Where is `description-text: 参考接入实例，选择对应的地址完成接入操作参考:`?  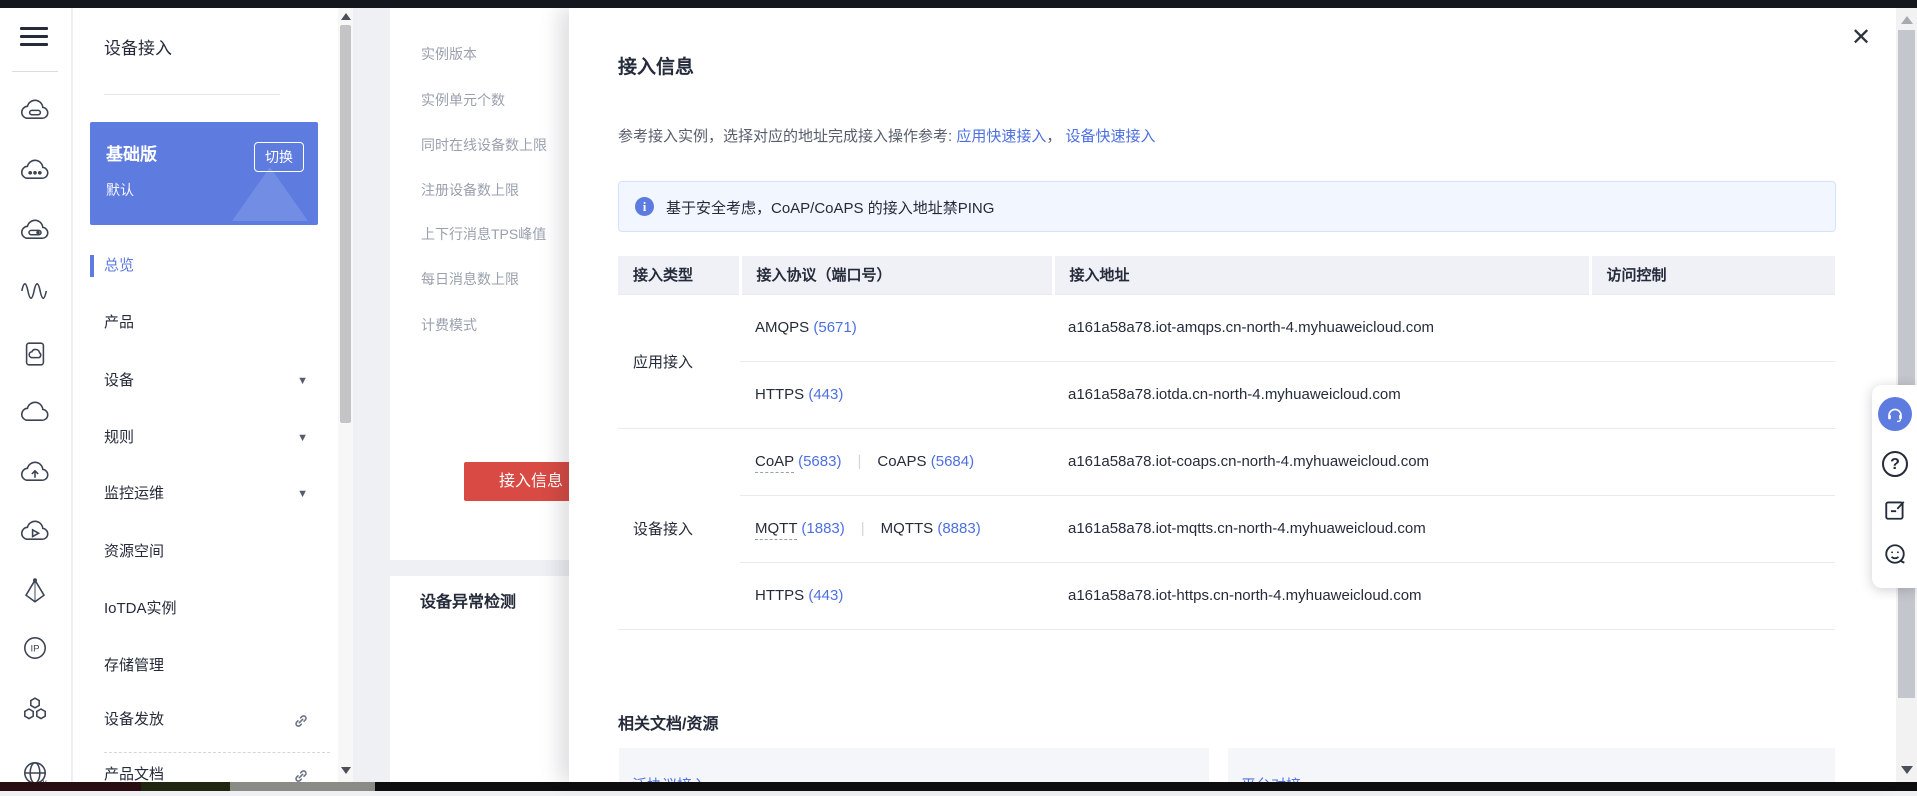 description-text: 参考接入实例，选择对应的地址完成接入操作参考: is located at coordinates (787, 136).